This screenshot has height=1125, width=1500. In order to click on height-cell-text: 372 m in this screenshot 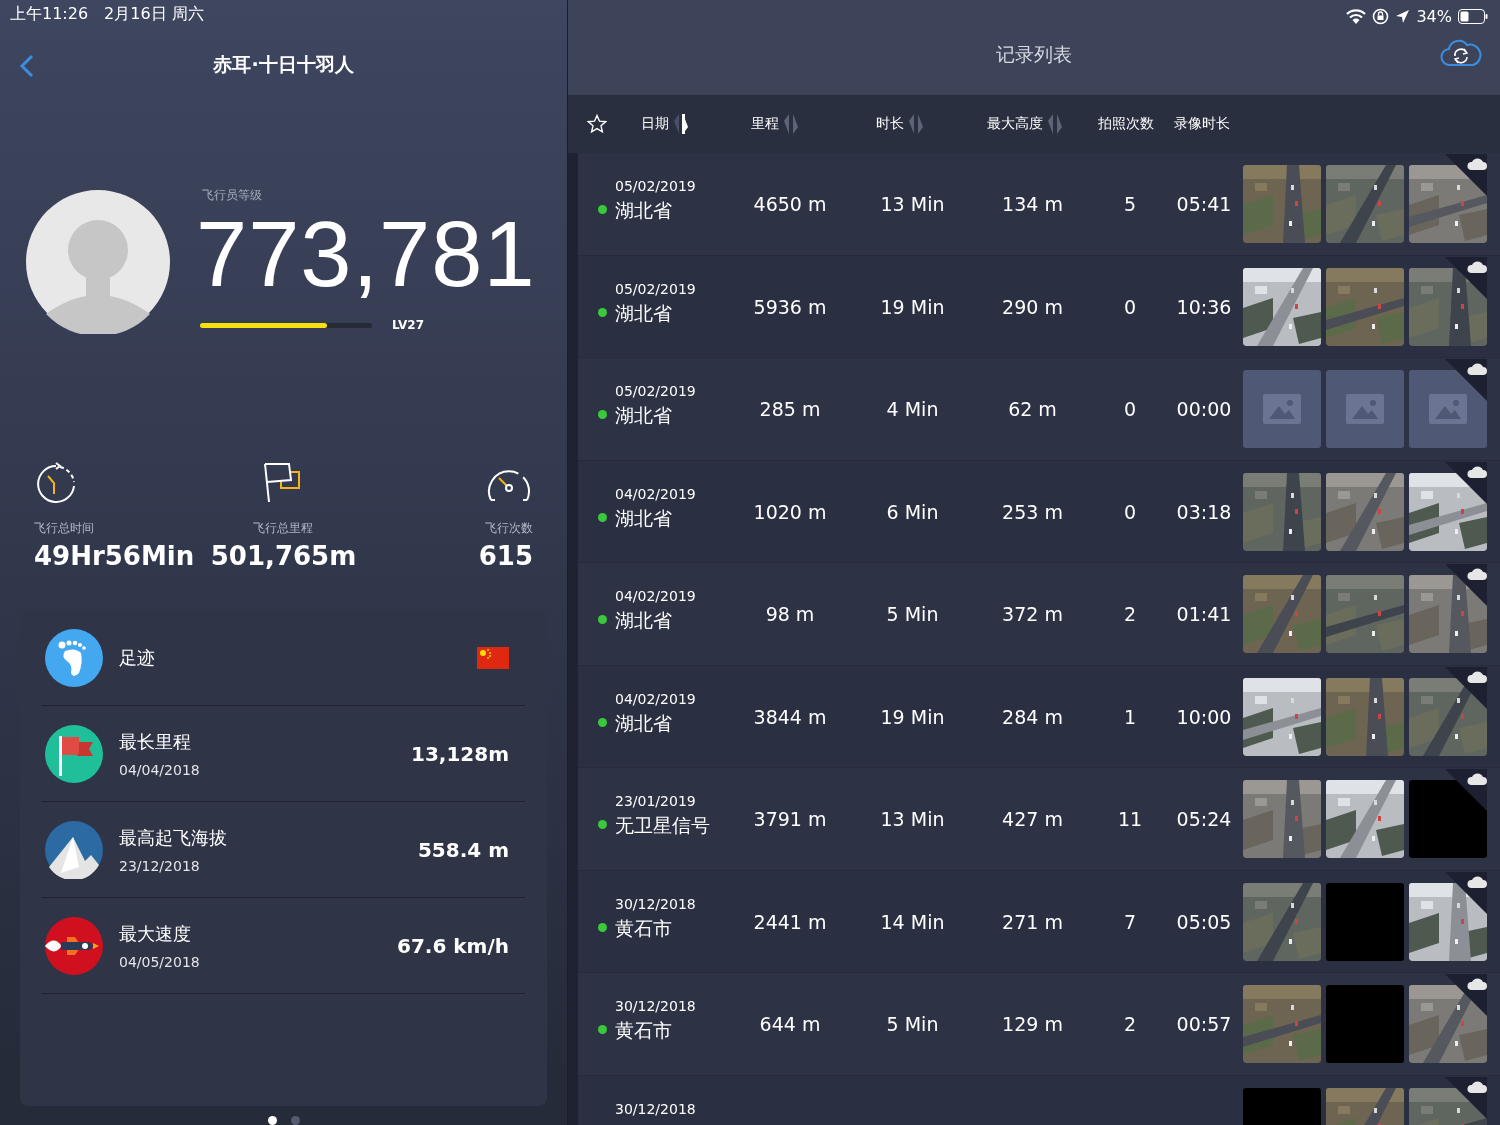, I will do `click(1032, 614)`.